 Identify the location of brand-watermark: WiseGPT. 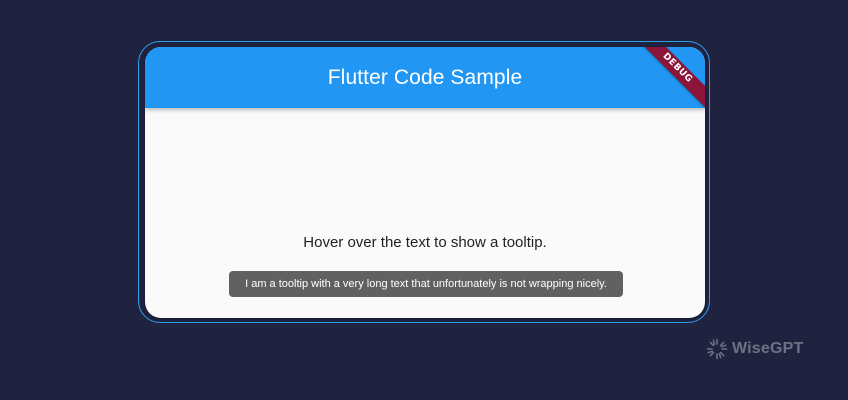
(755, 349).